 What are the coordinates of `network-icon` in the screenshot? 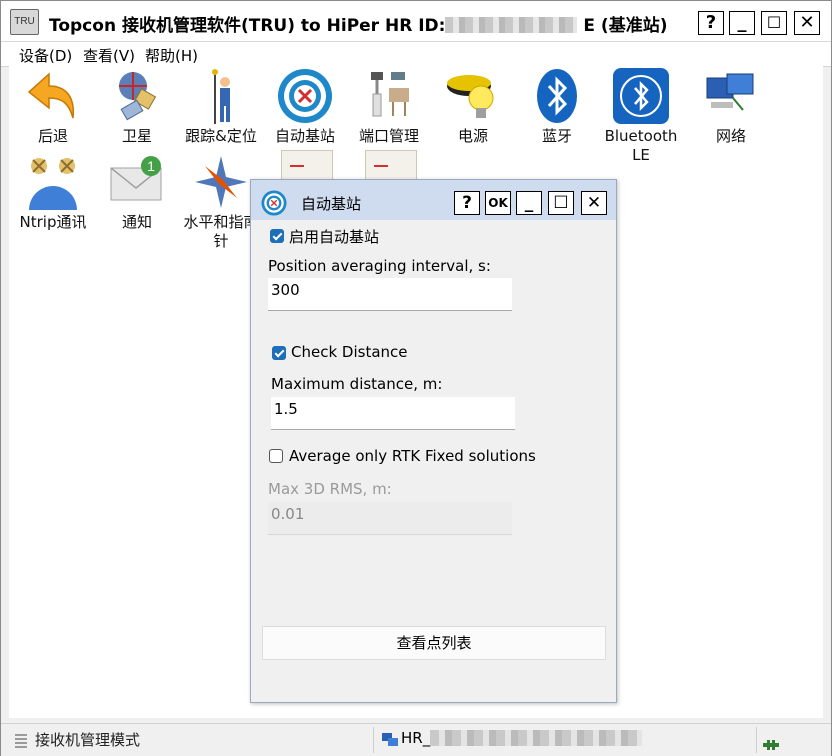 It's located at (731, 96).